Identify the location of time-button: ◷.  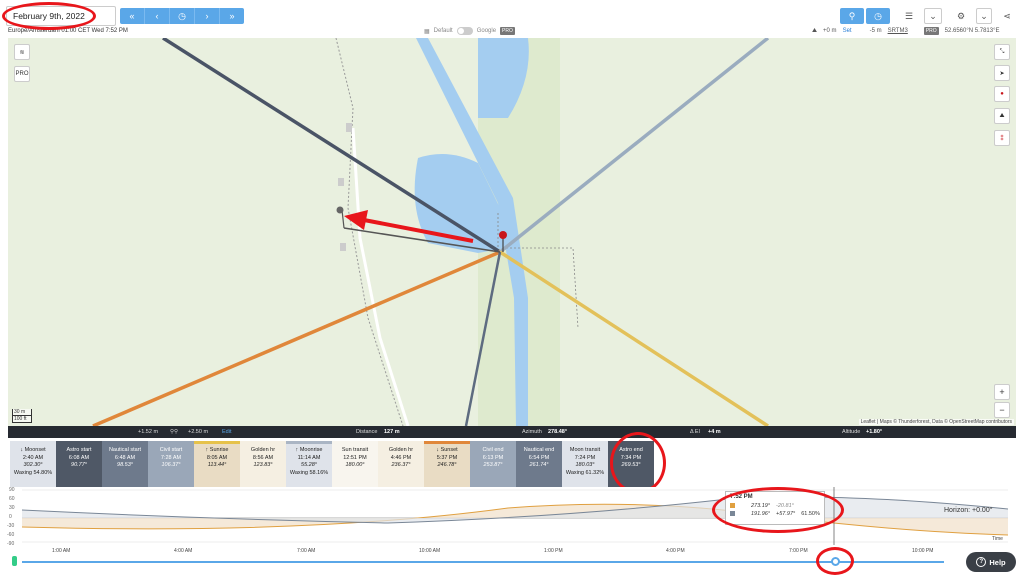
(878, 16).